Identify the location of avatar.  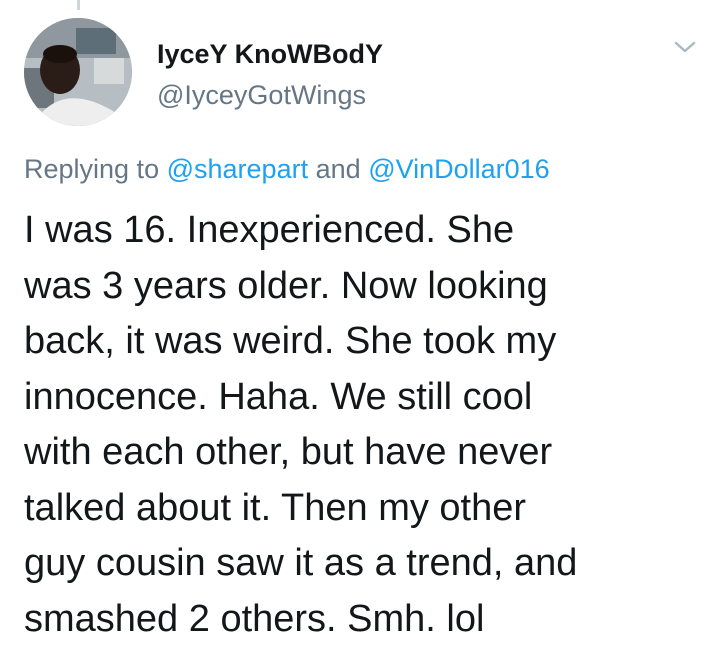
(78, 72).